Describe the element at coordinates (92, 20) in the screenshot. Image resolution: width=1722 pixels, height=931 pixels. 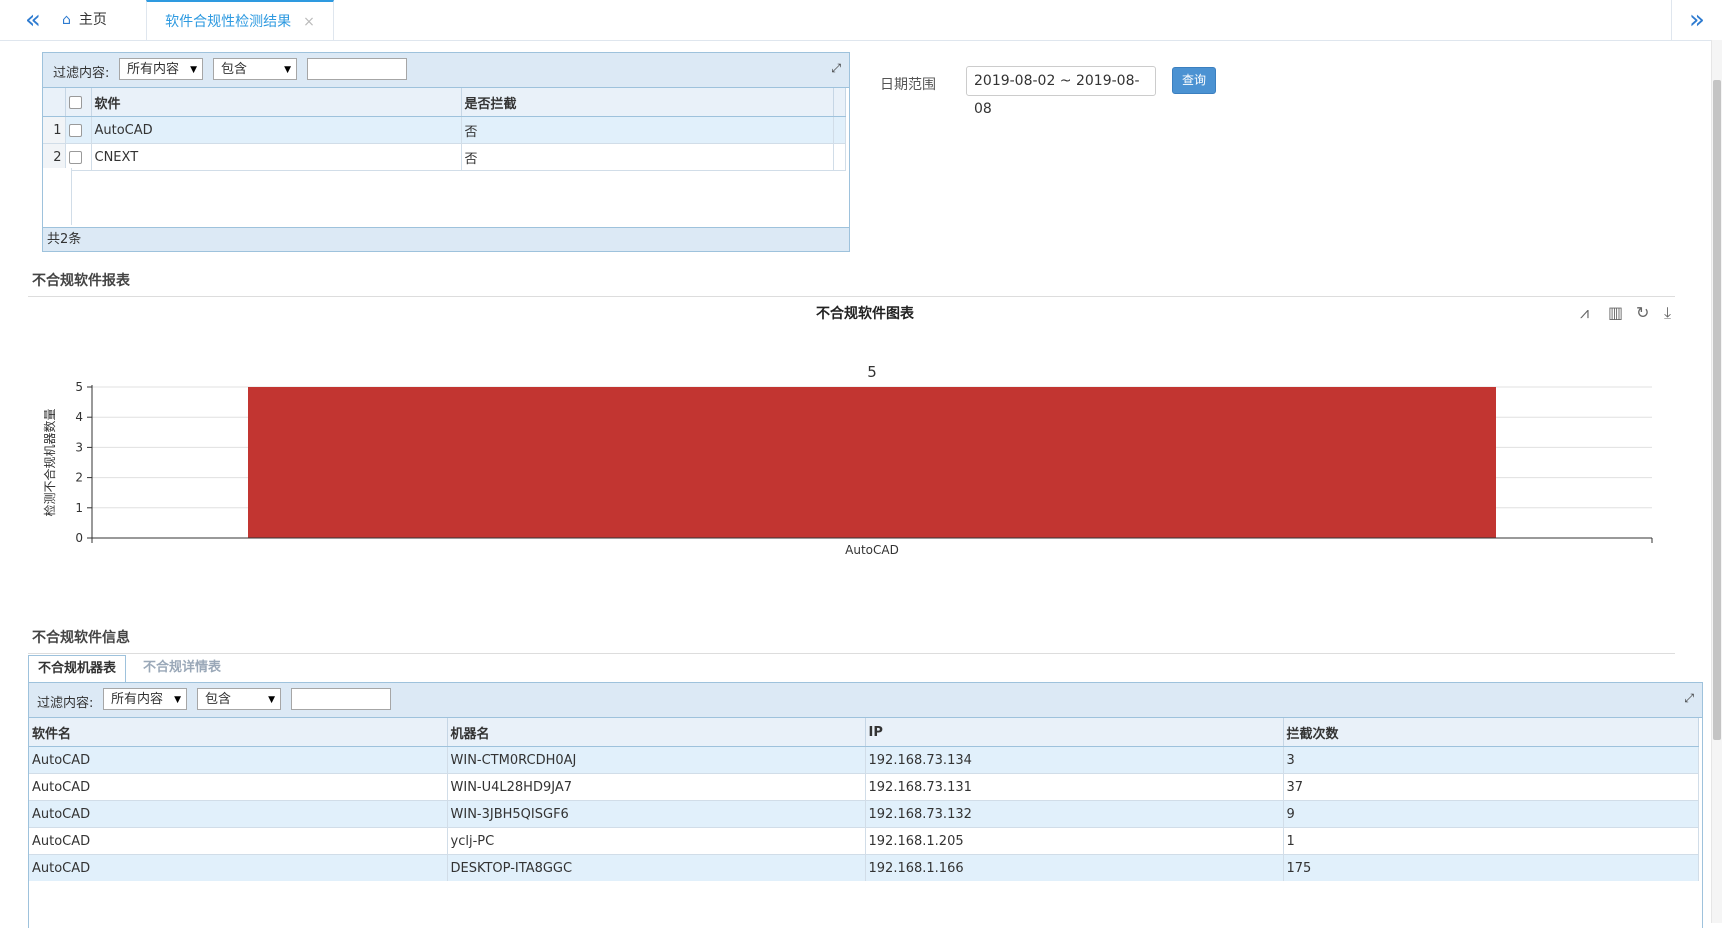
I see `tab-home-label: 主页` at that location.